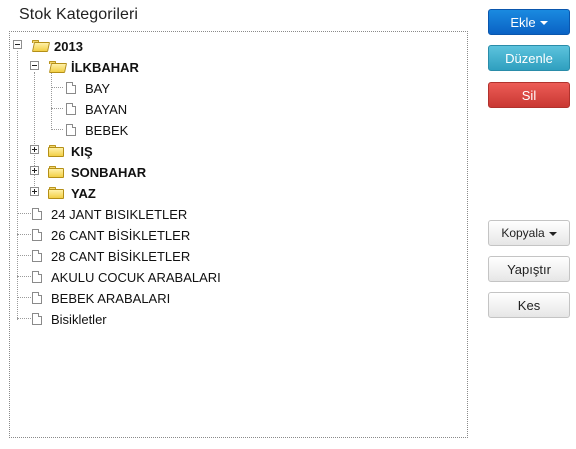 This screenshot has height=449, width=576. I want to click on tree-node-label: SONBAHAR, so click(109, 172).